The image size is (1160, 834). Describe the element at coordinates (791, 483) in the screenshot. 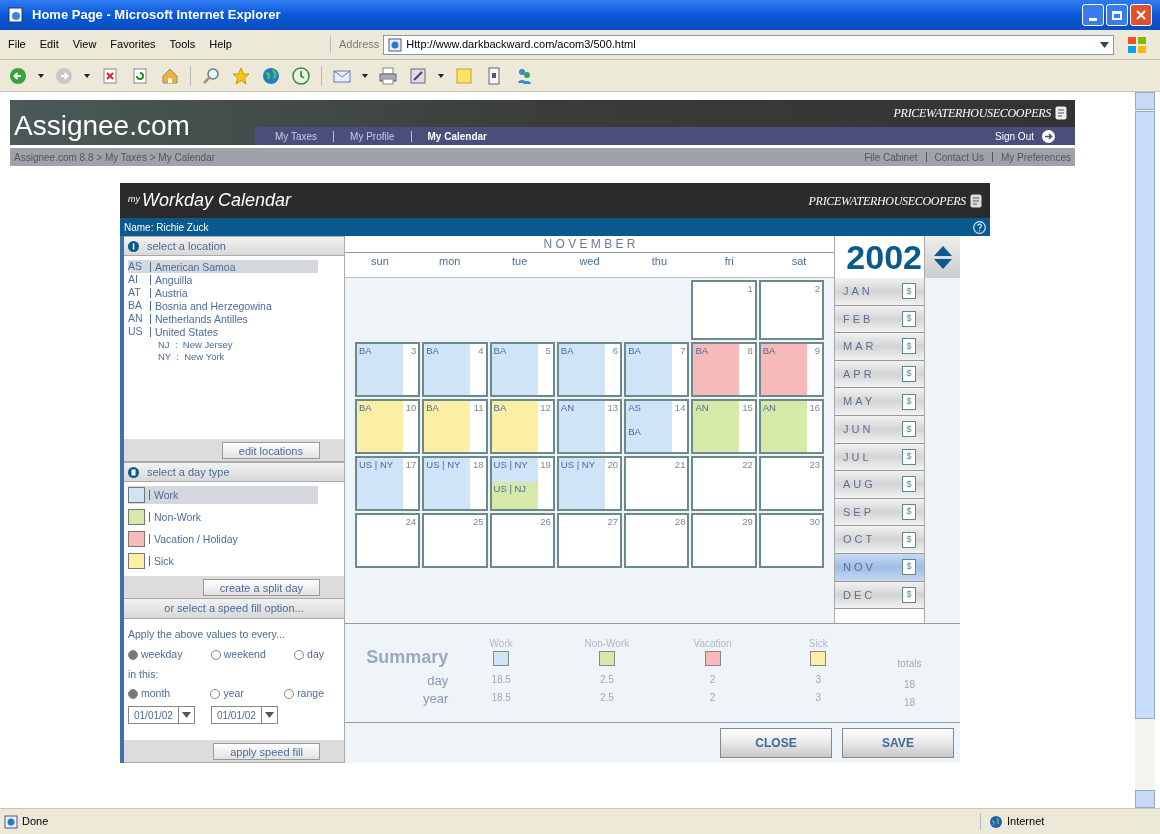

I see `day-cell: 23` at that location.